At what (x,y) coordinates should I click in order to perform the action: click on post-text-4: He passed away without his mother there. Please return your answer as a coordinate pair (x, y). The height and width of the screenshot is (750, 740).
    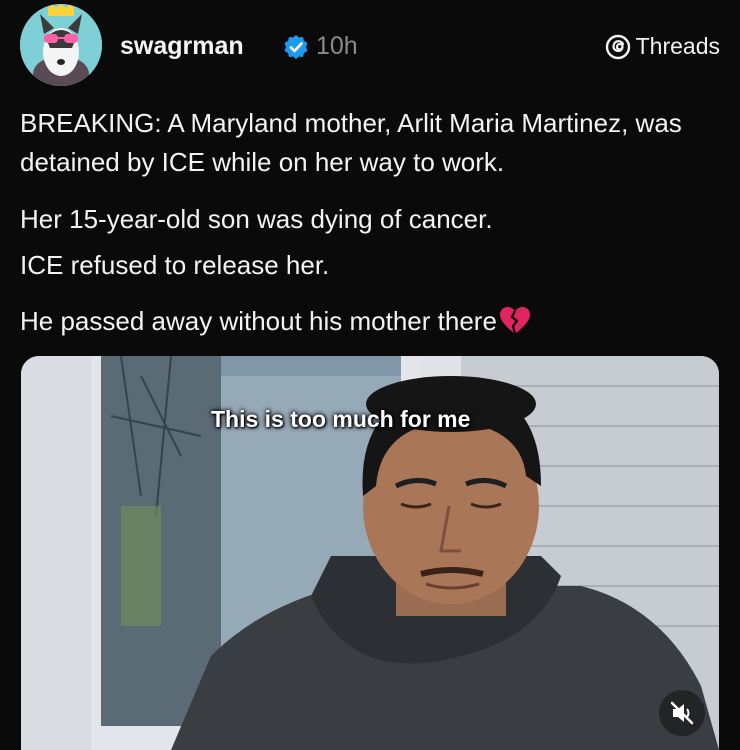
    Looking at the image, I should click on (258, 321).